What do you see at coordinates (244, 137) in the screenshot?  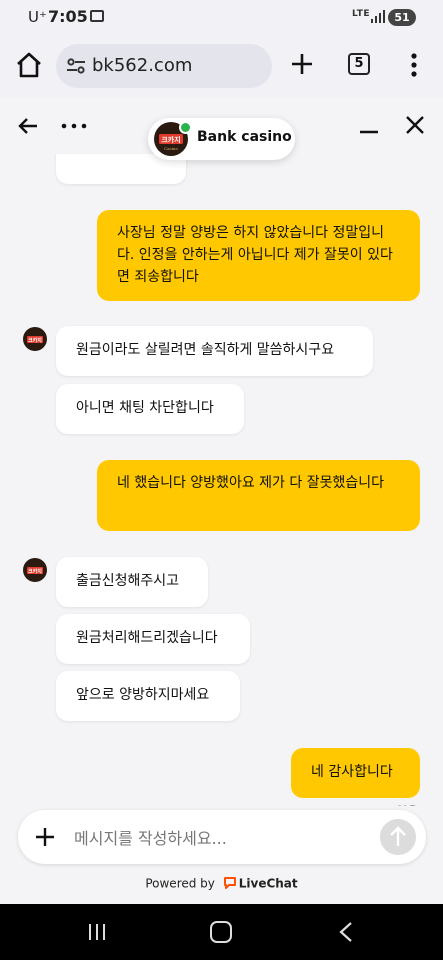 I see `agent-name: Bank casino` at bounding box center [244, 137].